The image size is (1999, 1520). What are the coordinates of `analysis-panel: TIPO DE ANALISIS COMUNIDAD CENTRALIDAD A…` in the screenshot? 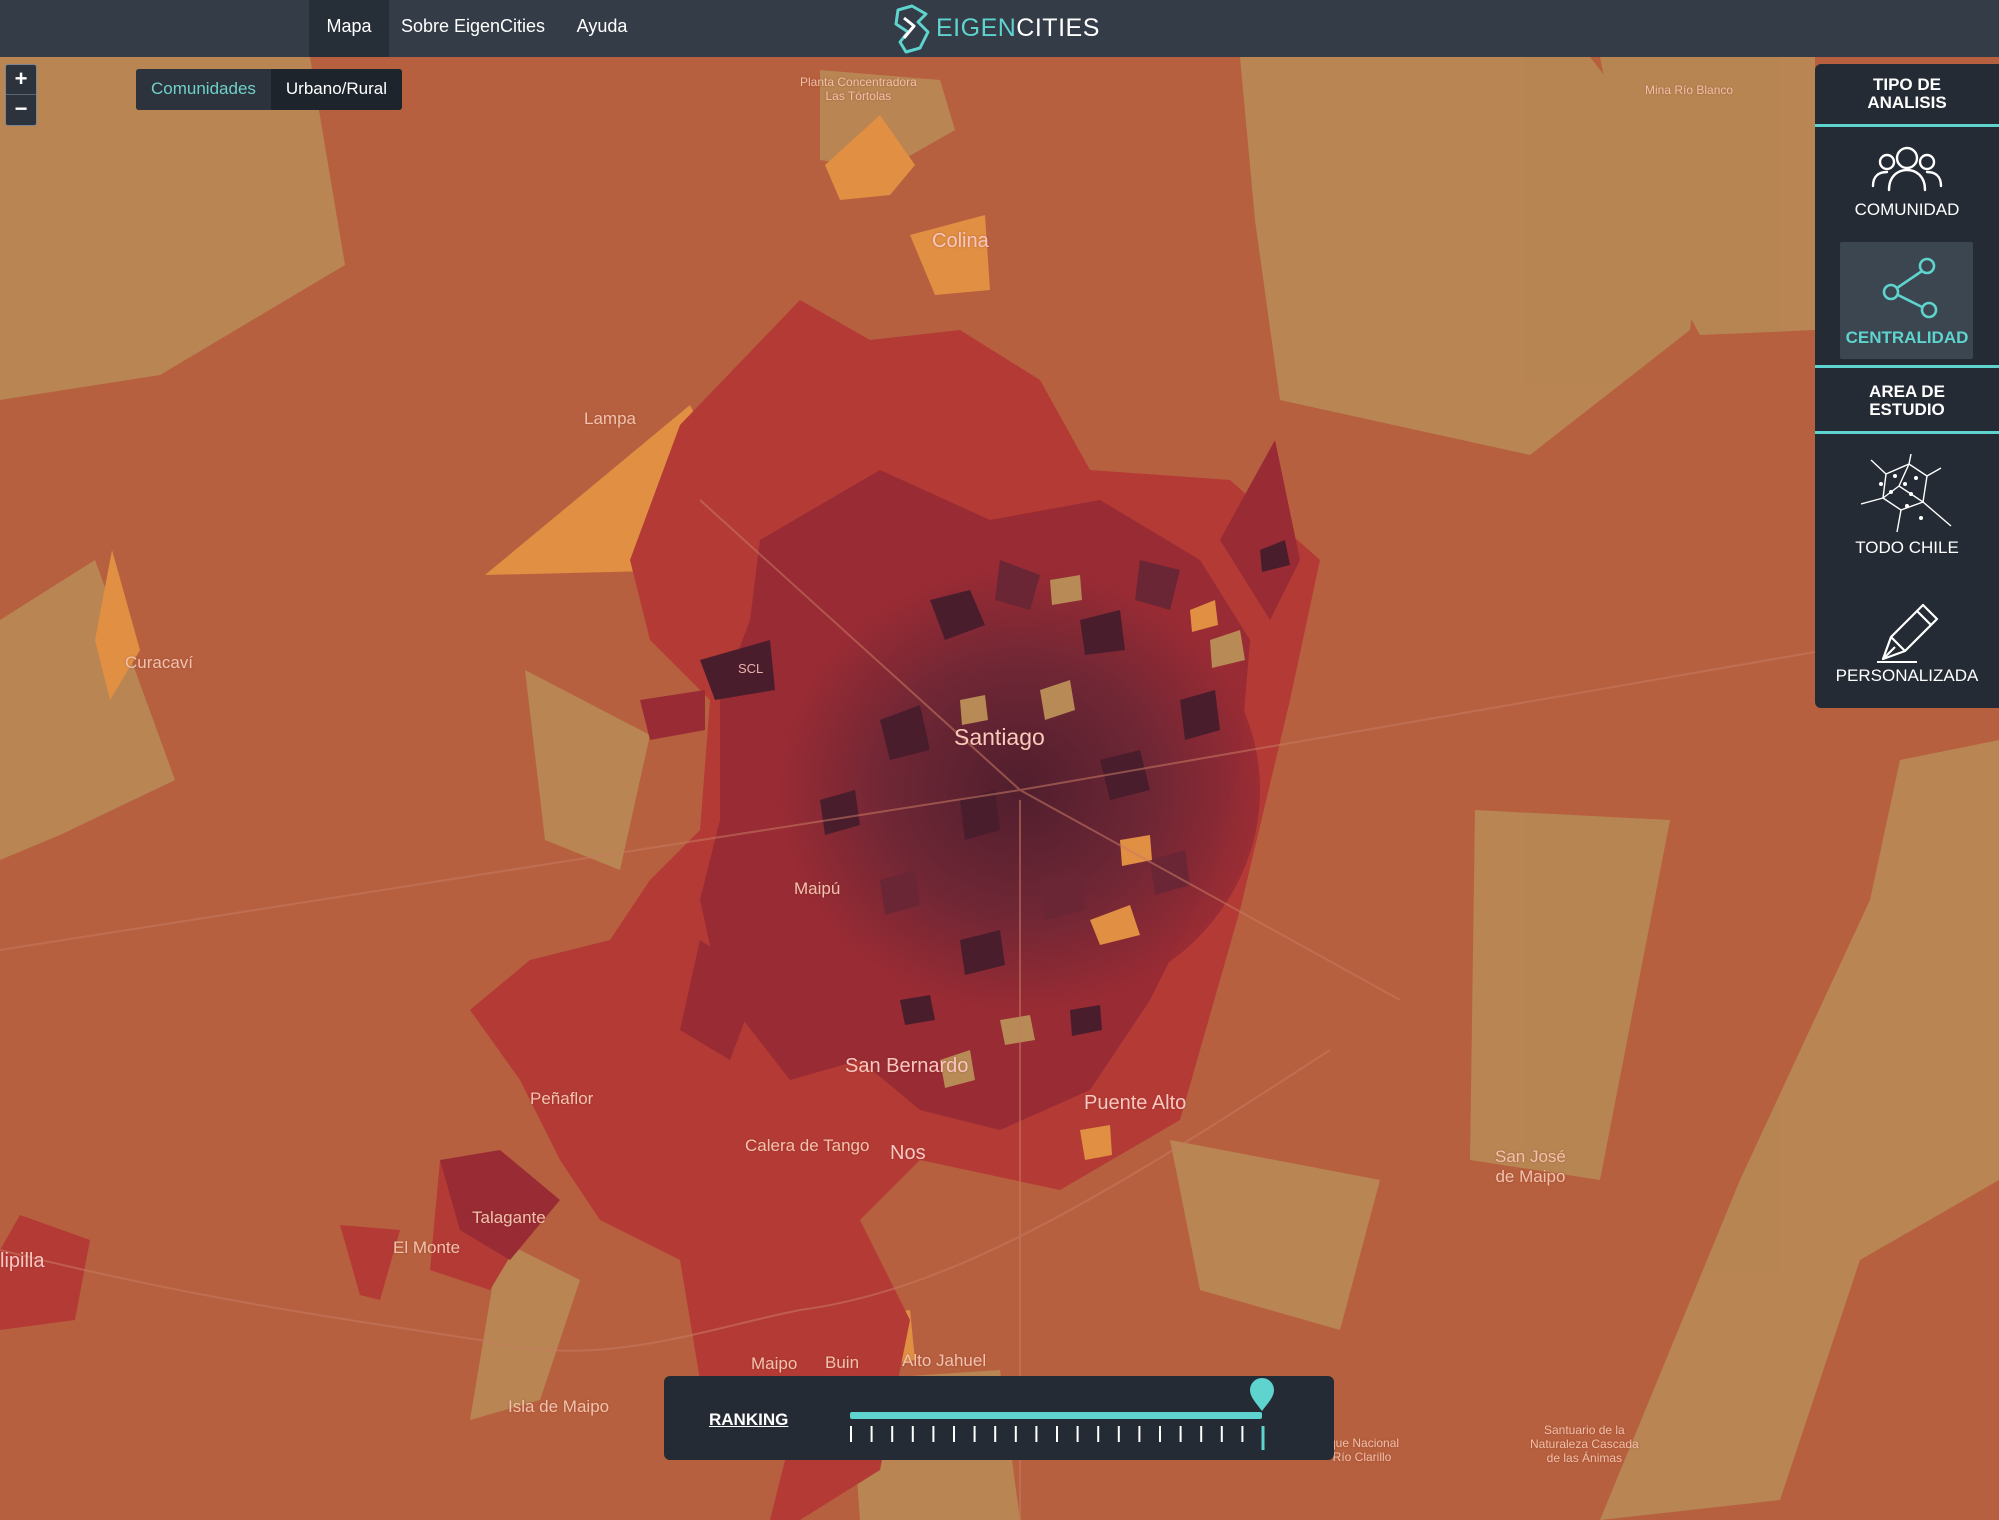 It's located at (1907, 386).